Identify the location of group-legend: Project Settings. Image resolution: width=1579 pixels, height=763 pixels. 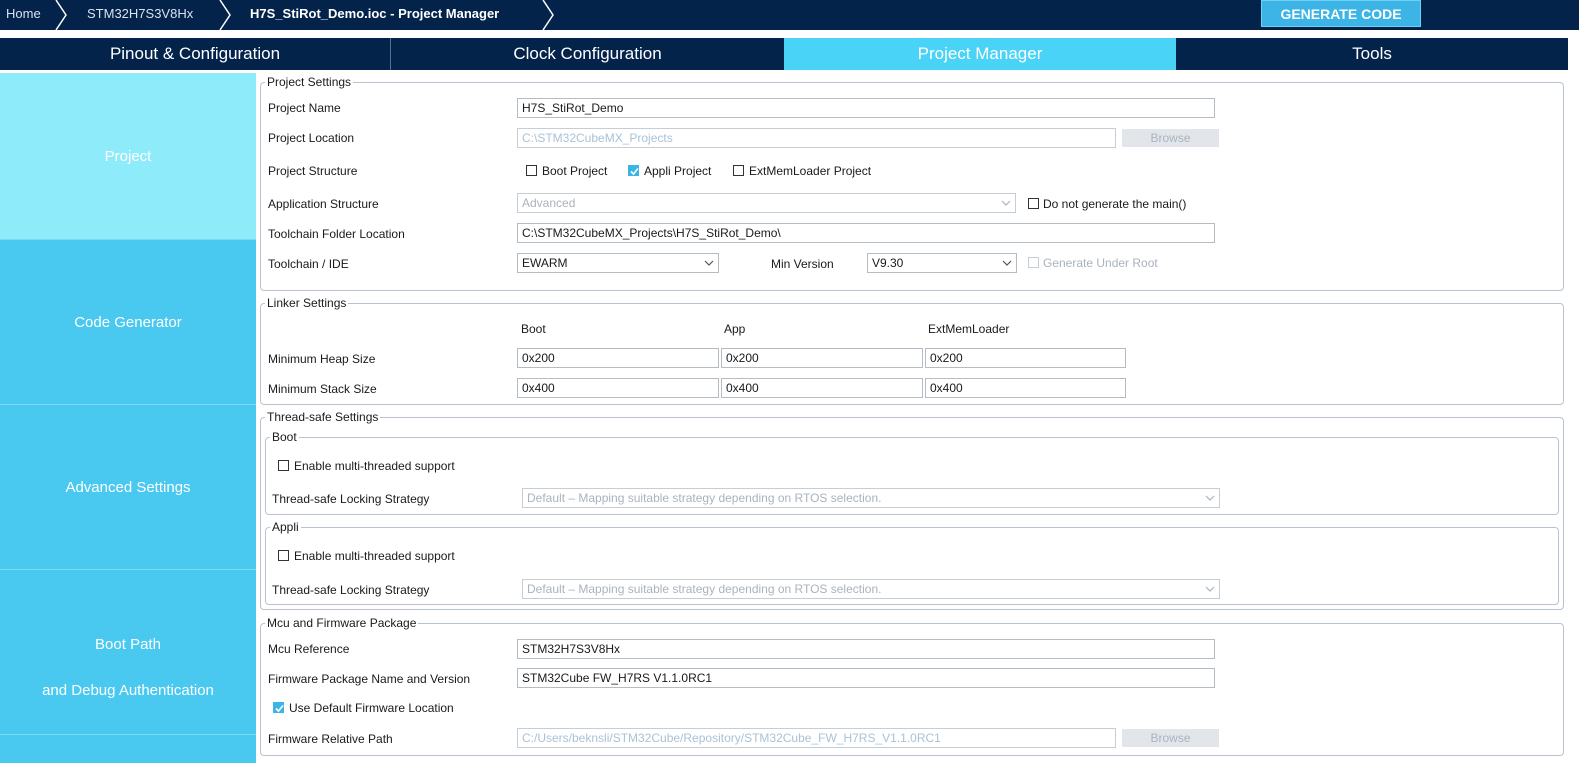
(309, 82).